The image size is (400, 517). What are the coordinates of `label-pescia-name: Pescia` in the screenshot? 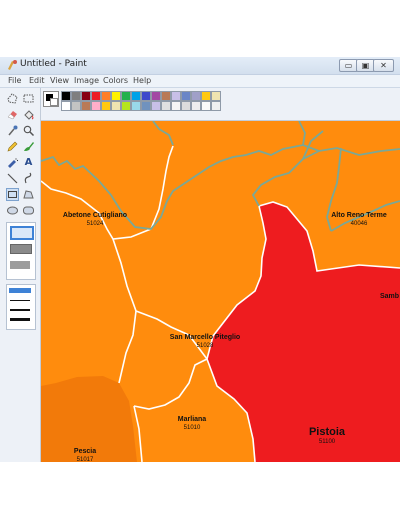 It's located at (85, 451).